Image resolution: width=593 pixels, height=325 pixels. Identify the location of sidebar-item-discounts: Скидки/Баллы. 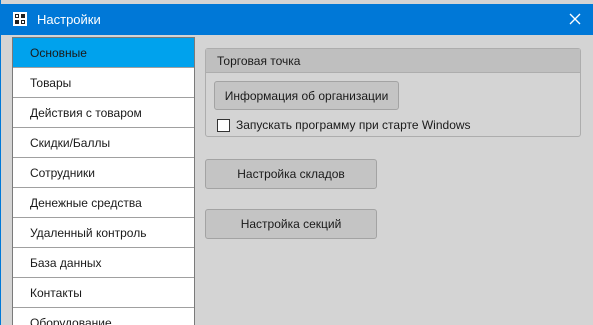
(103, 143).